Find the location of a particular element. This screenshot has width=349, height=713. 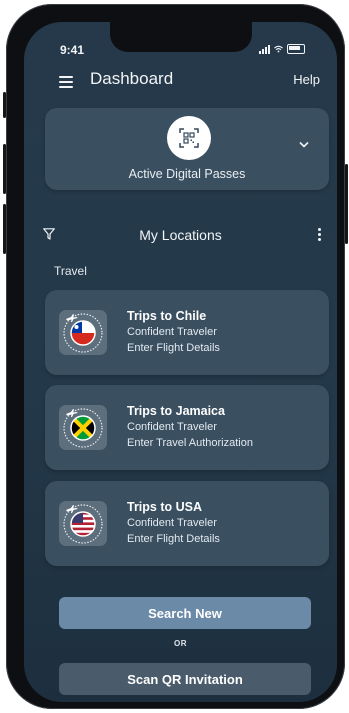

battery-icon is located at coordinates (296, 49).